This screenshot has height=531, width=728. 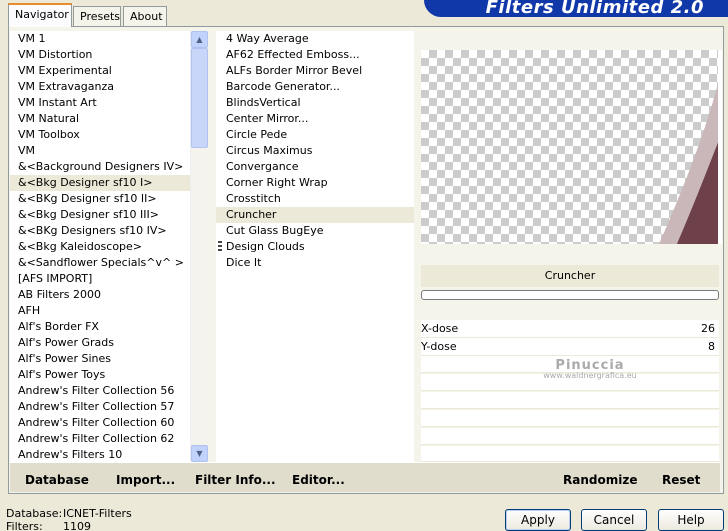 What do you see at coordinates (100, 119) in the screenshot?
I see `category-item: VM Natural` at bounding box center [100, 119].